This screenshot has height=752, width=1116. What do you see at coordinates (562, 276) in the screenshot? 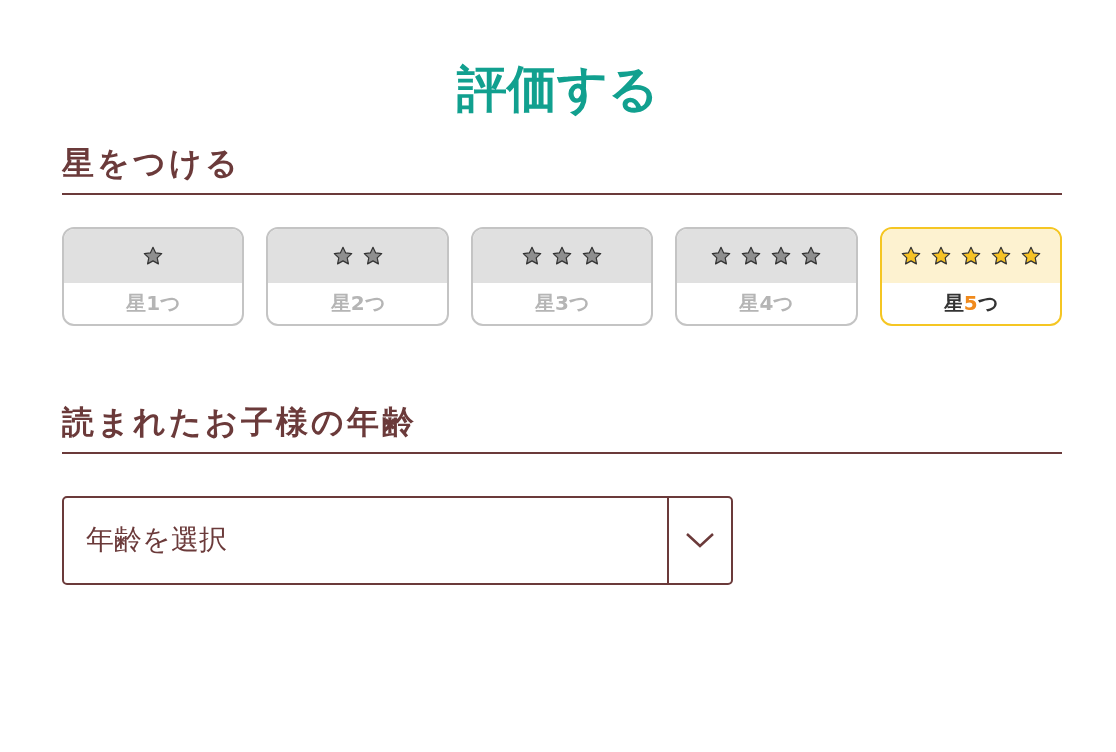
I see `rating-option: 星3つ` at bounding box center [562, 276].